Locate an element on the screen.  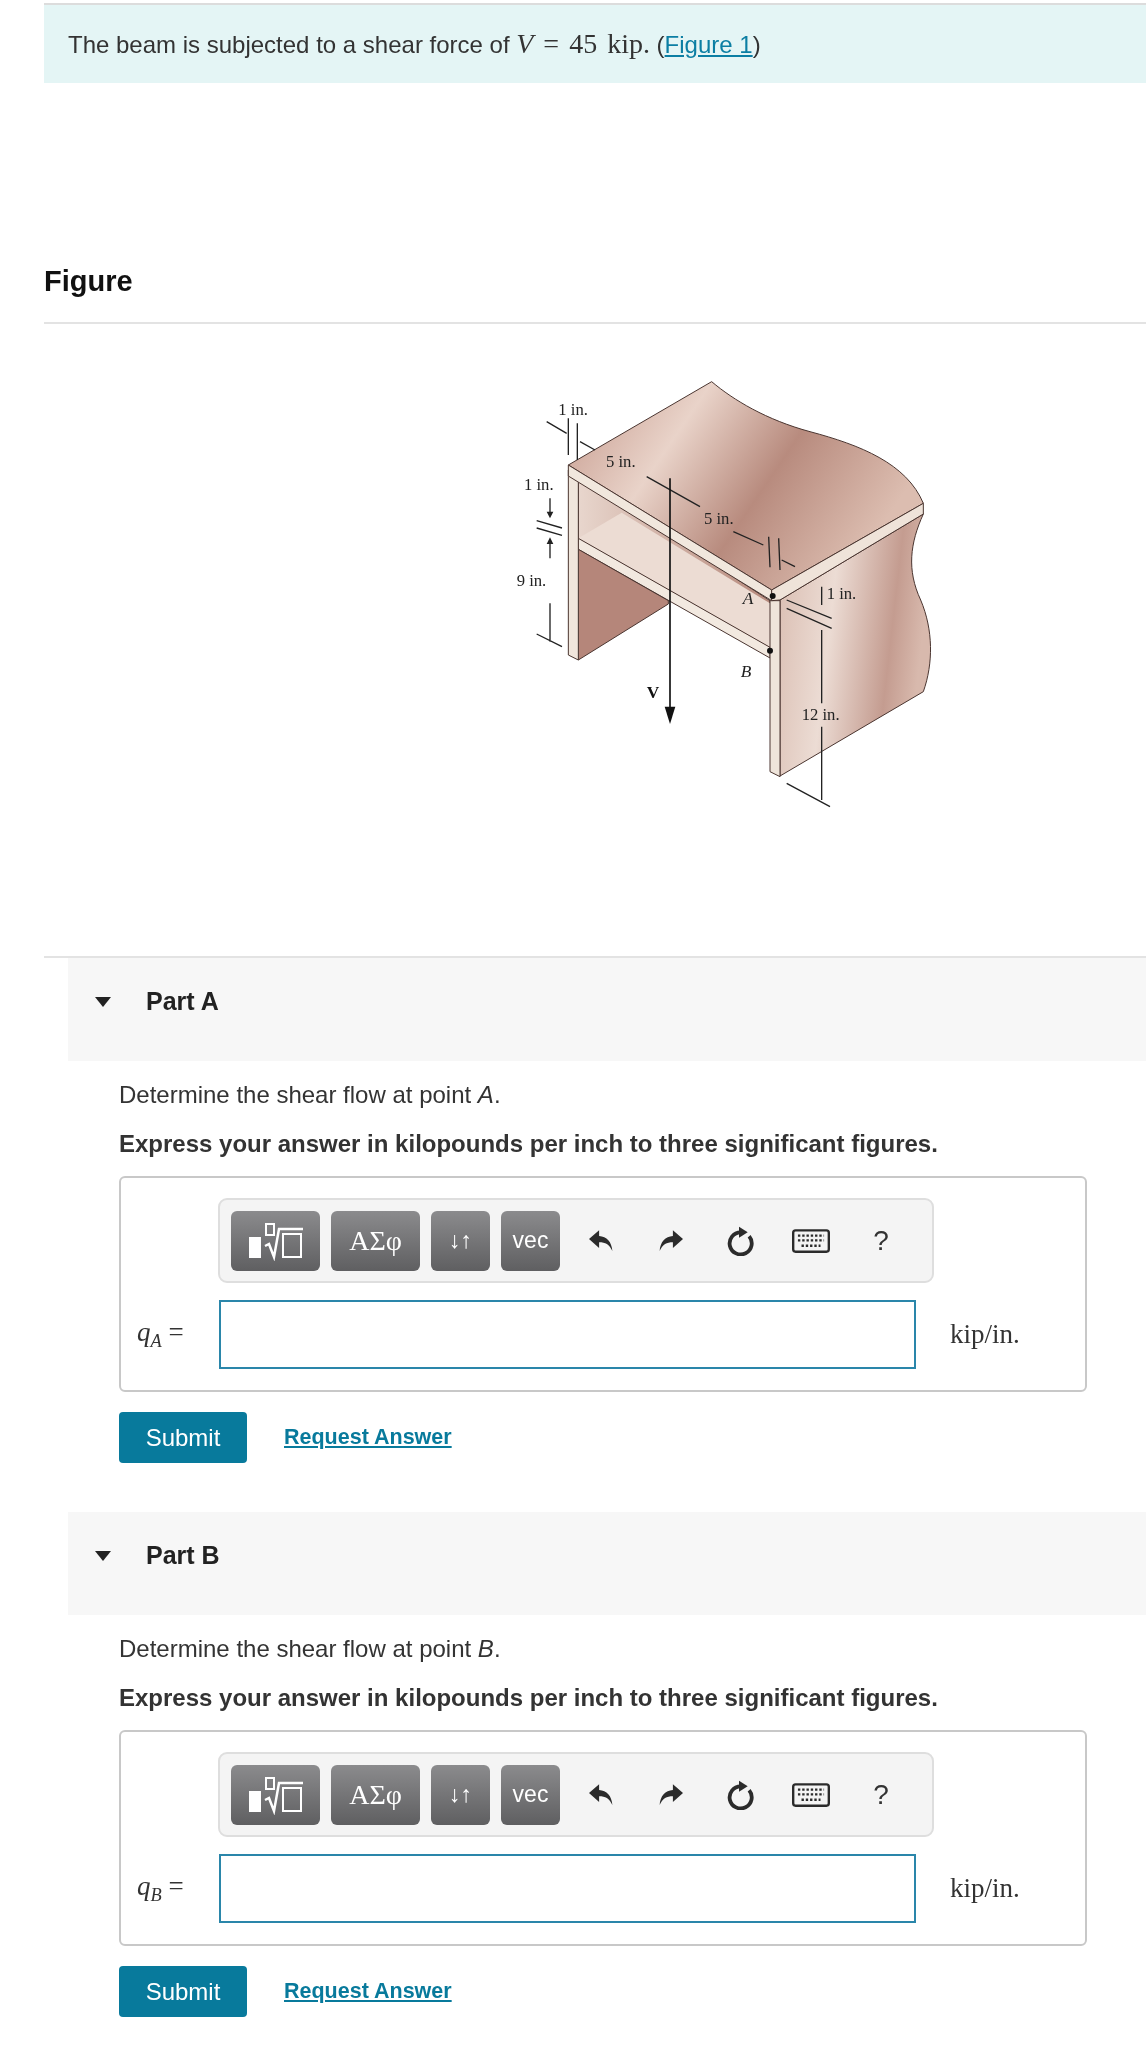
answer-variable: q$_{A}$ = is located at coordinates (160, 1334).